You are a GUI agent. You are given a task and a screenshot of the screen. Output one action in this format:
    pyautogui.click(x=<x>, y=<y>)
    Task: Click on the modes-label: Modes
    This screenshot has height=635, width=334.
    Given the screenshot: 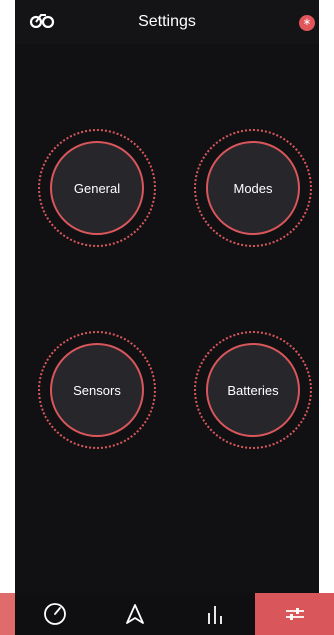 What is the action you would take?
    pyautogui.click(x=253, y=188)
    